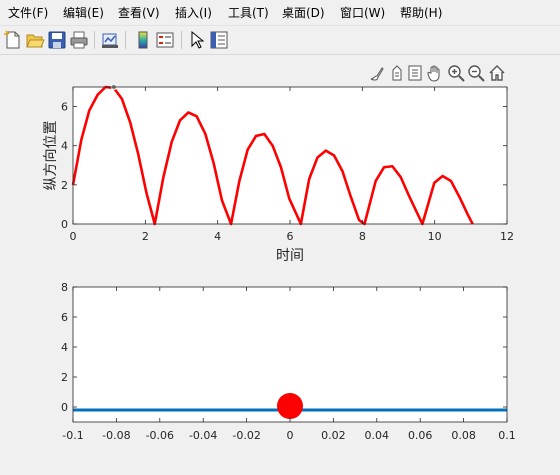 The image size is (560, 475). Describe the element at coordinates (64, 377) in the screenshot. I see `y-tick-label: 2` at that location.